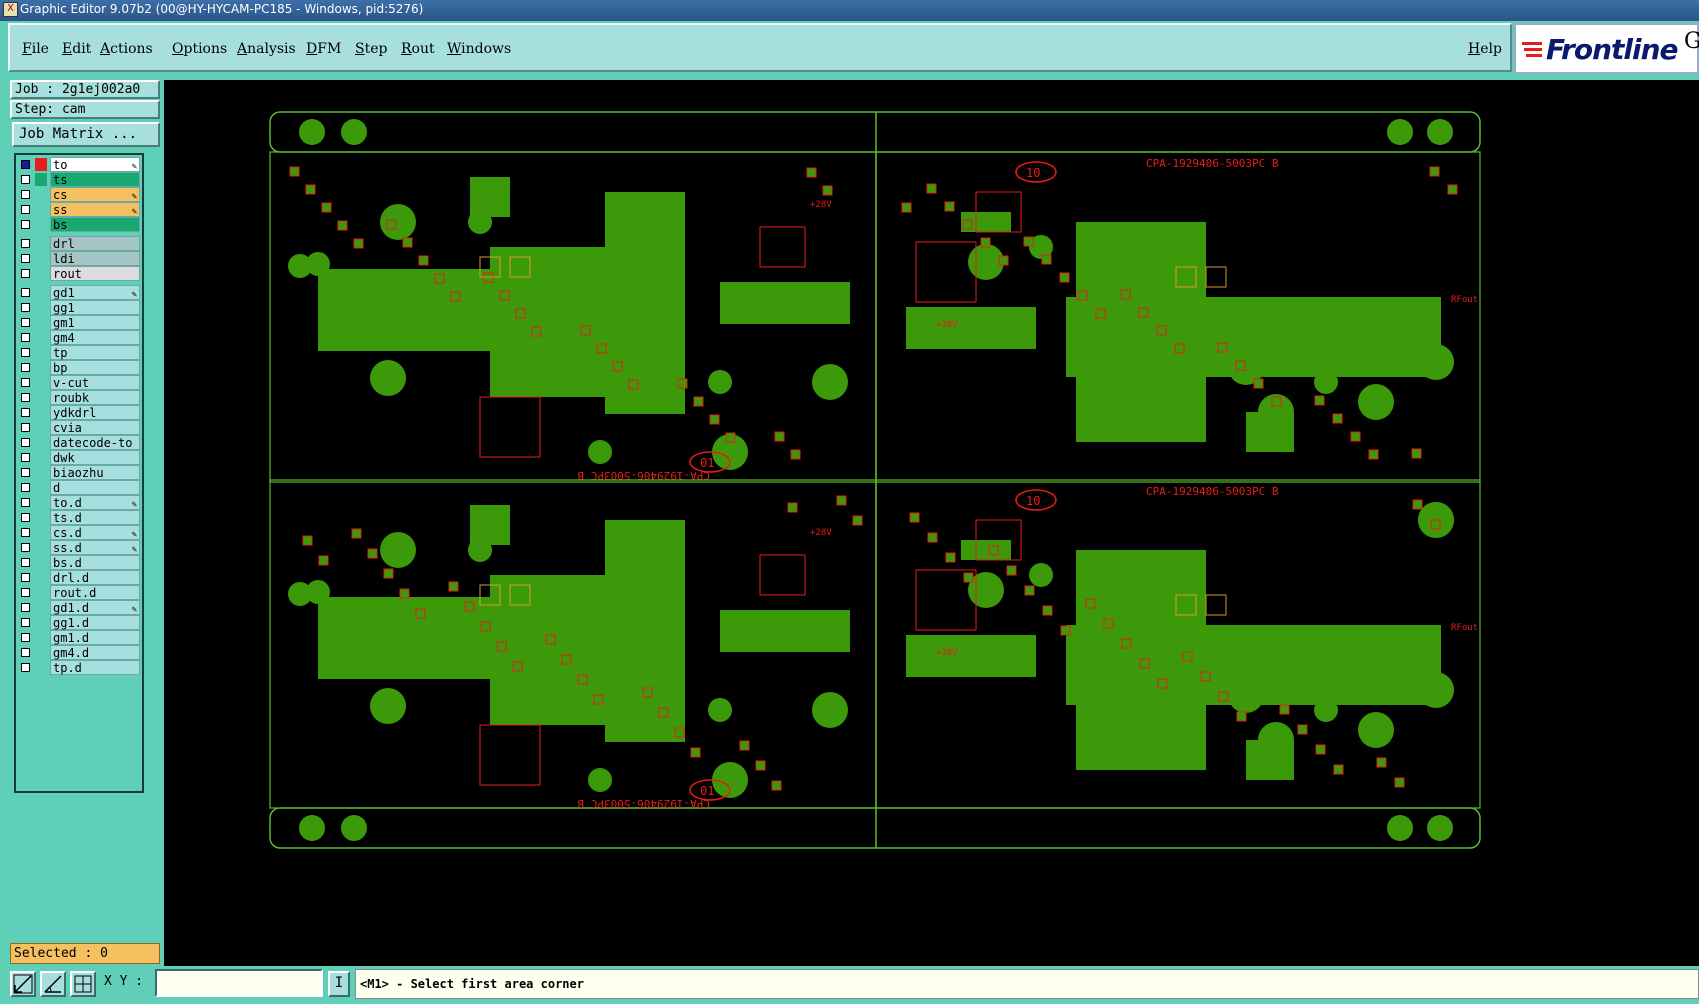 The image size is (1699, 1004). I want to click on layer-row: gd1 ✎, so click(79, 292).